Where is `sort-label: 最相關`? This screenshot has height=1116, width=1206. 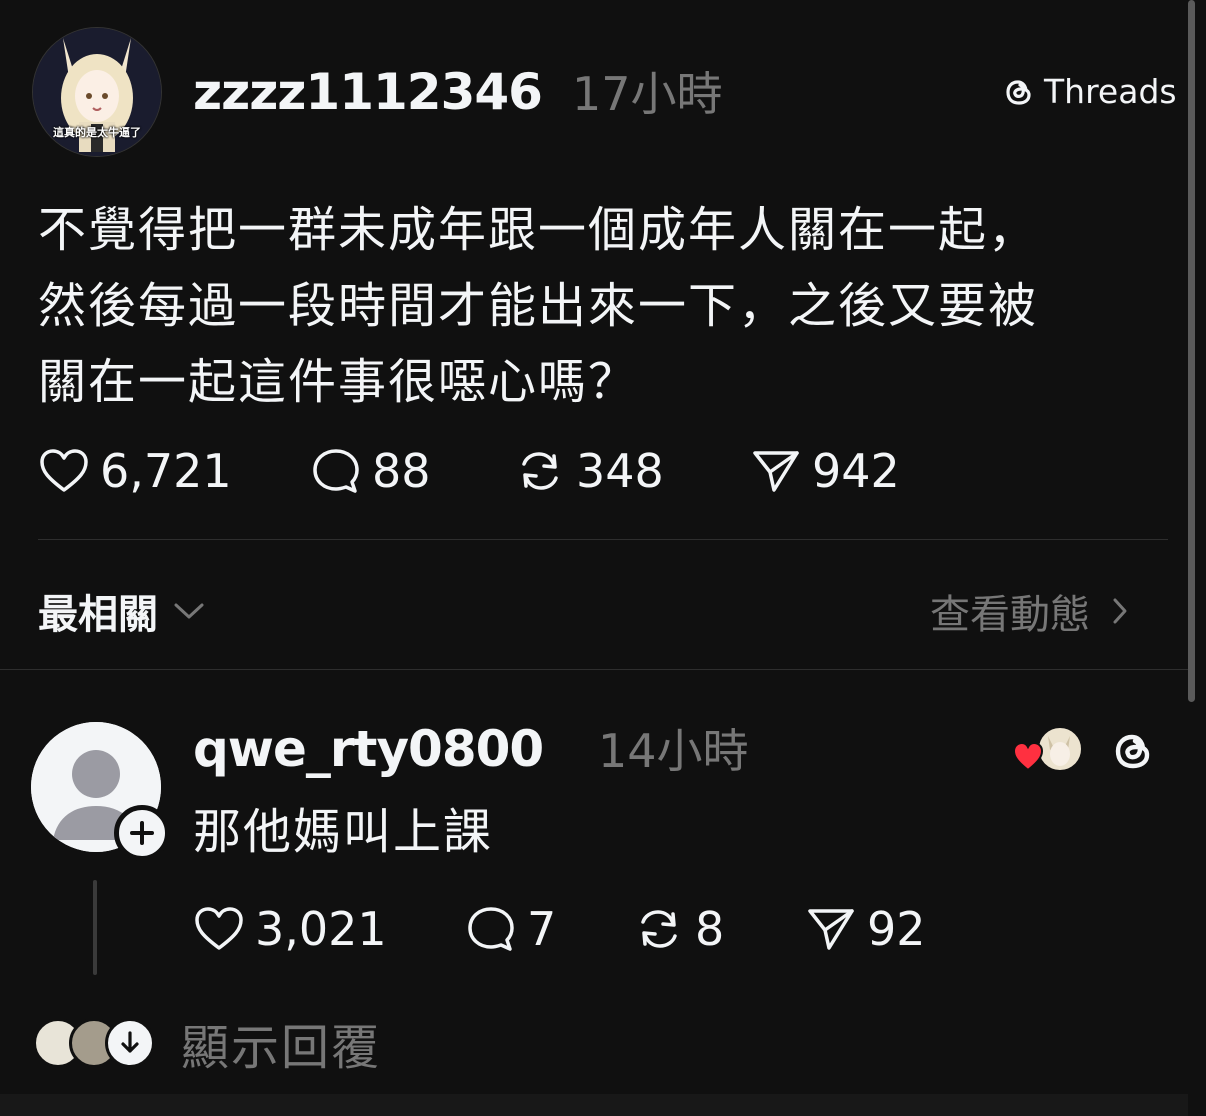
sort-label: 最相關 is located at coordinates (98, 615).